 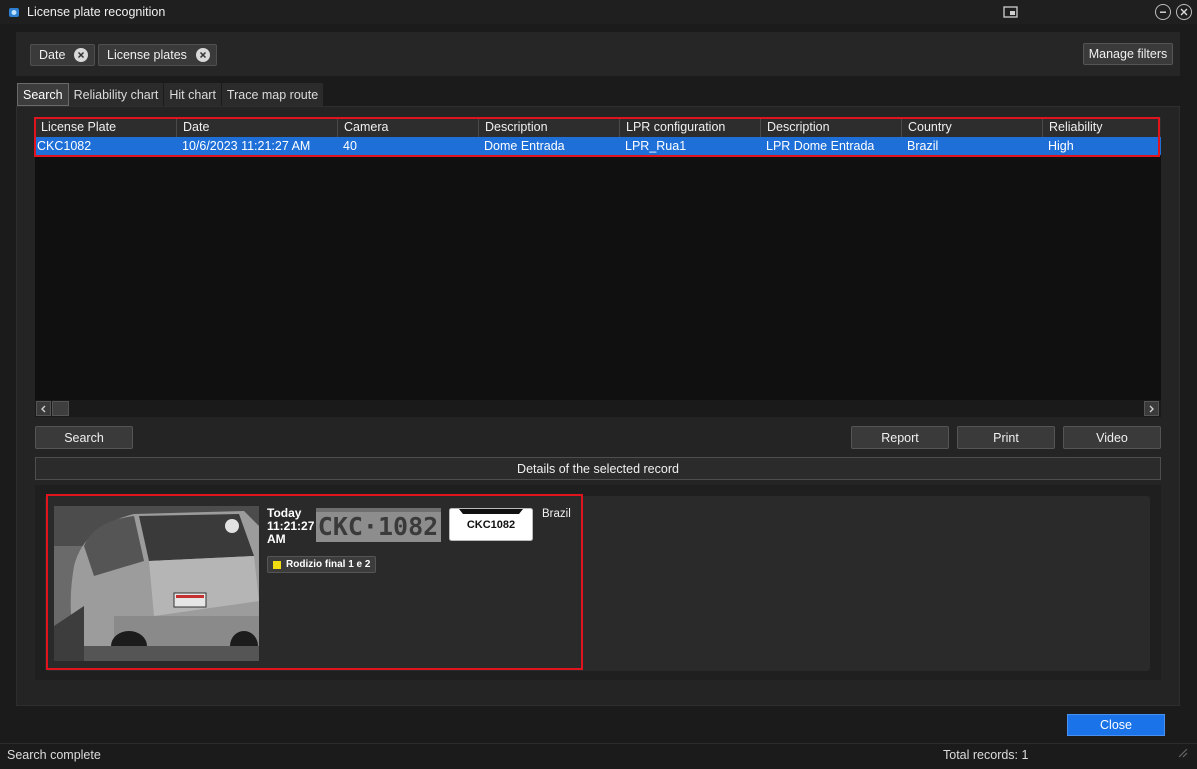 I want to click on filter-chip-label: License plates, so click(x=147, y=55).